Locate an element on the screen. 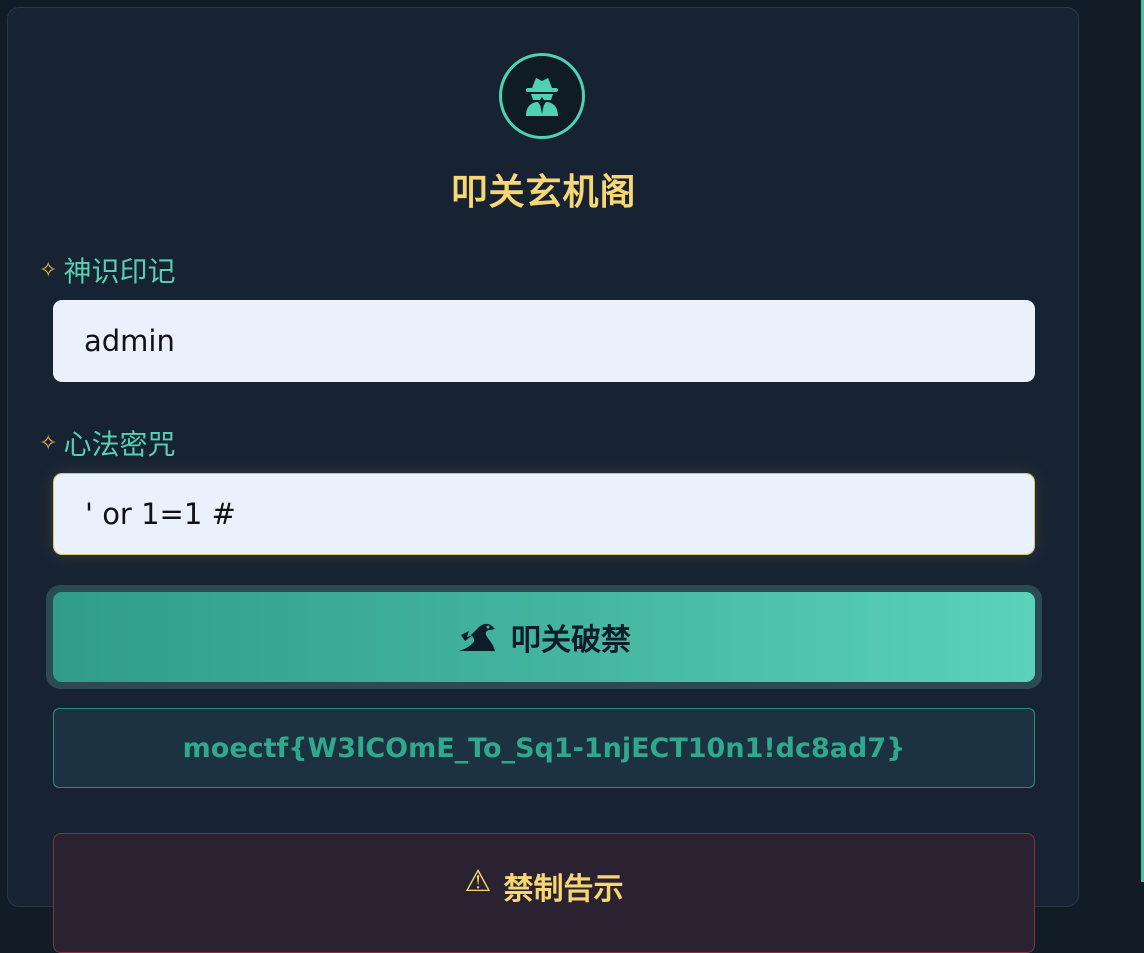 The width and height of the screenshot is (1144, 953). submit-button-ring: 叩关破禁 is located at coordinates (544, 637).